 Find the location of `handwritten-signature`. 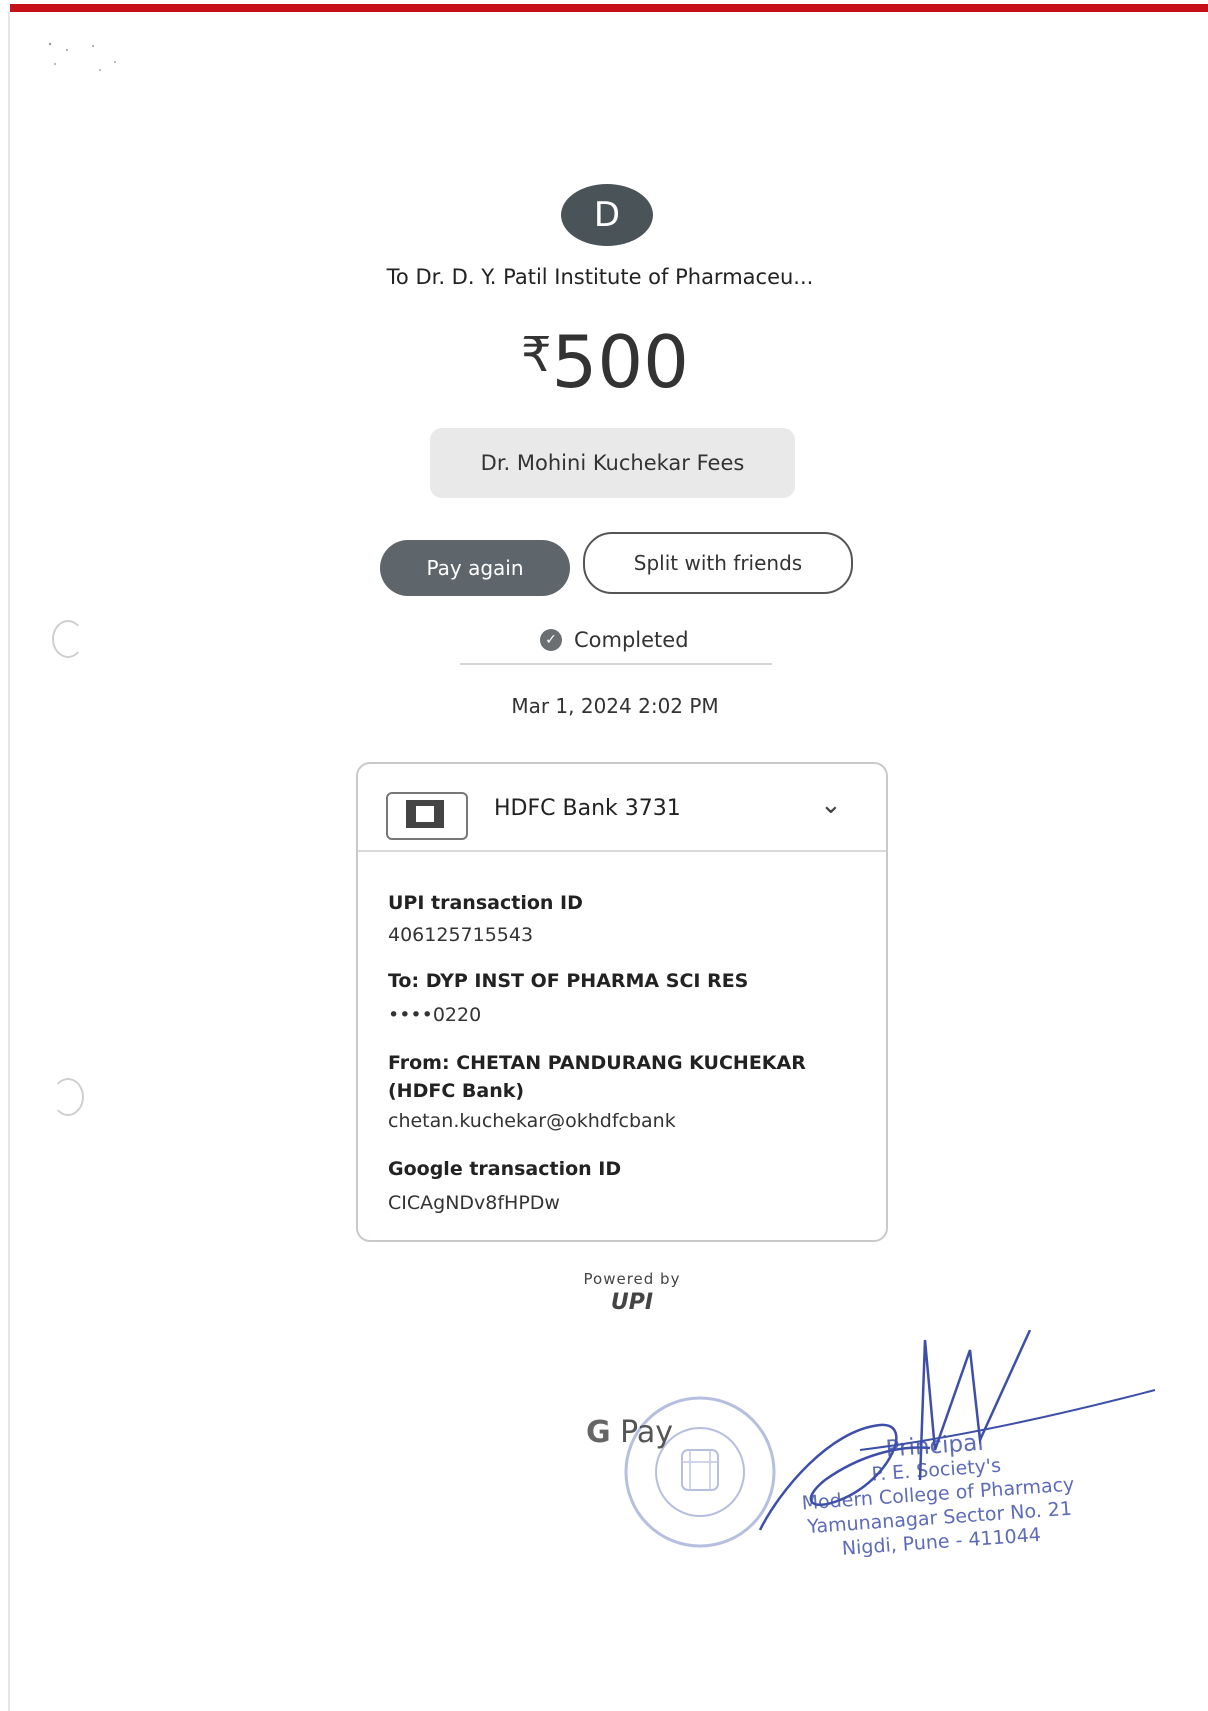

handwritten-signature is located at coordinates (957, 1430).